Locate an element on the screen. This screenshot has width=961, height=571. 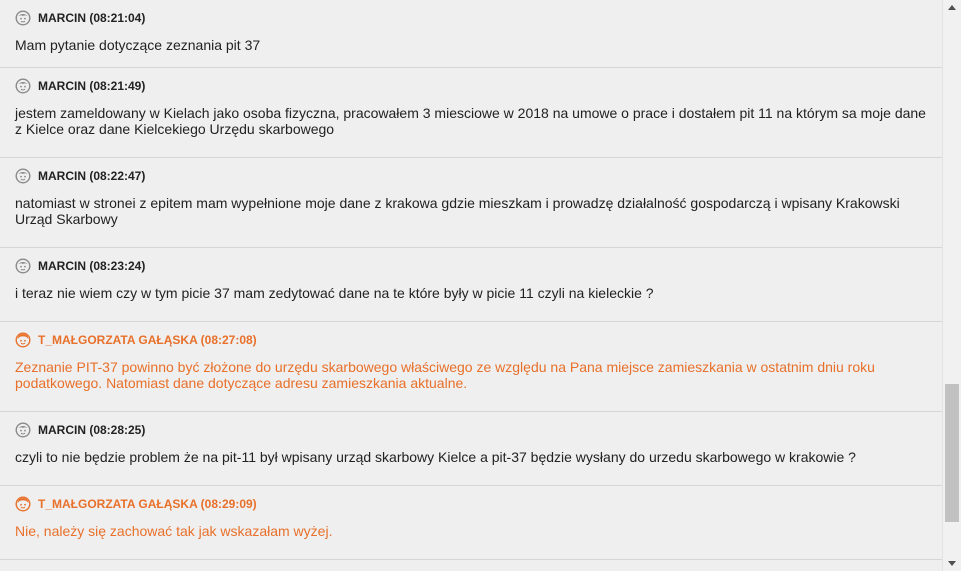
message-author: MARCIN (08:23:24) is located at coordinates (92, 266).